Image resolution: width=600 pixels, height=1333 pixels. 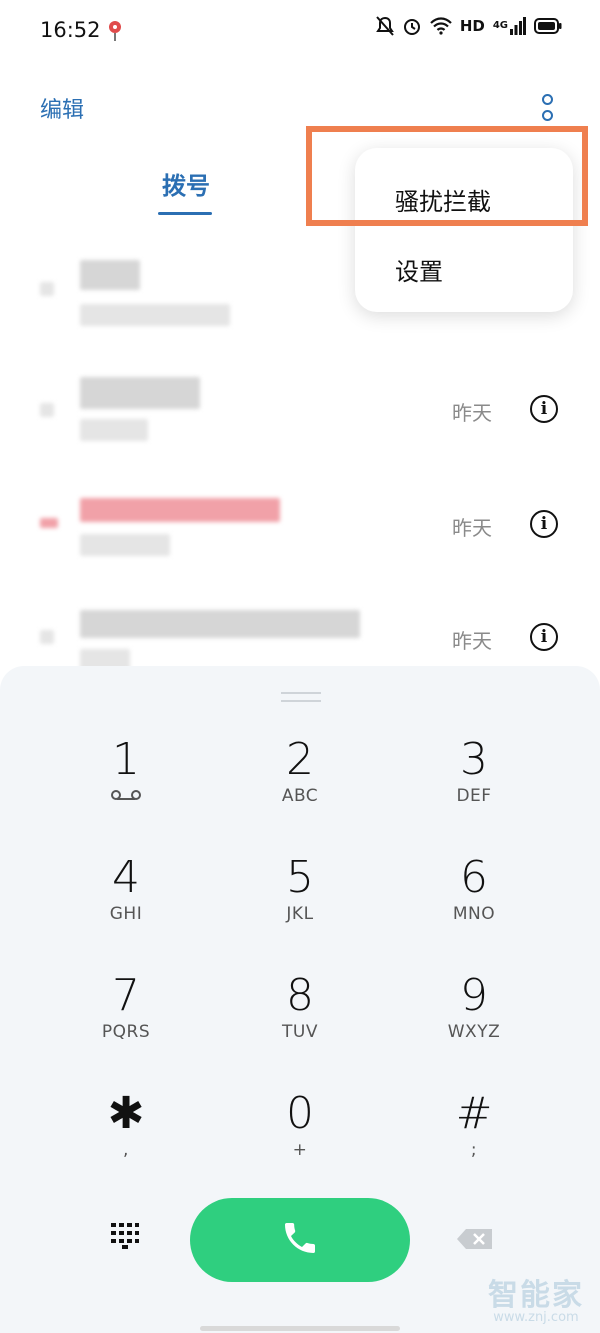 I want to click on key-1: 1, so click(x=126, y=791).